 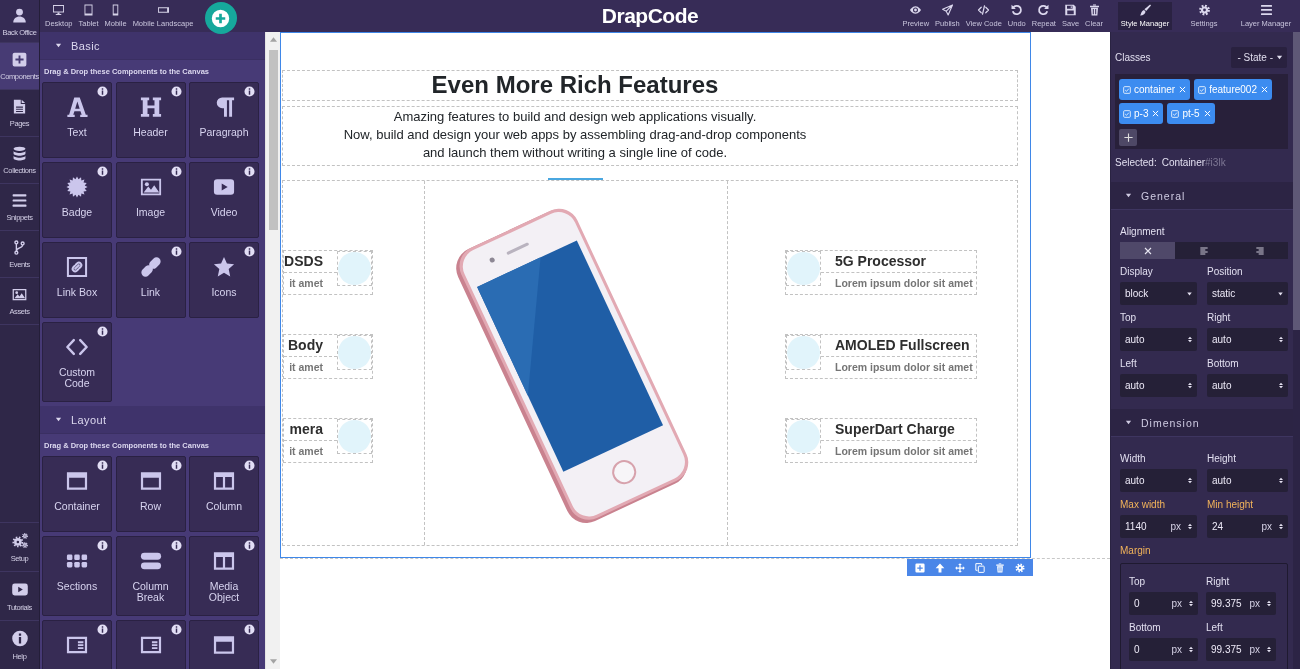 What do you see at coordinates (1247, 526) in the screenshot?
I see `number-field: 24 px` at bounding box center [1247, 526].